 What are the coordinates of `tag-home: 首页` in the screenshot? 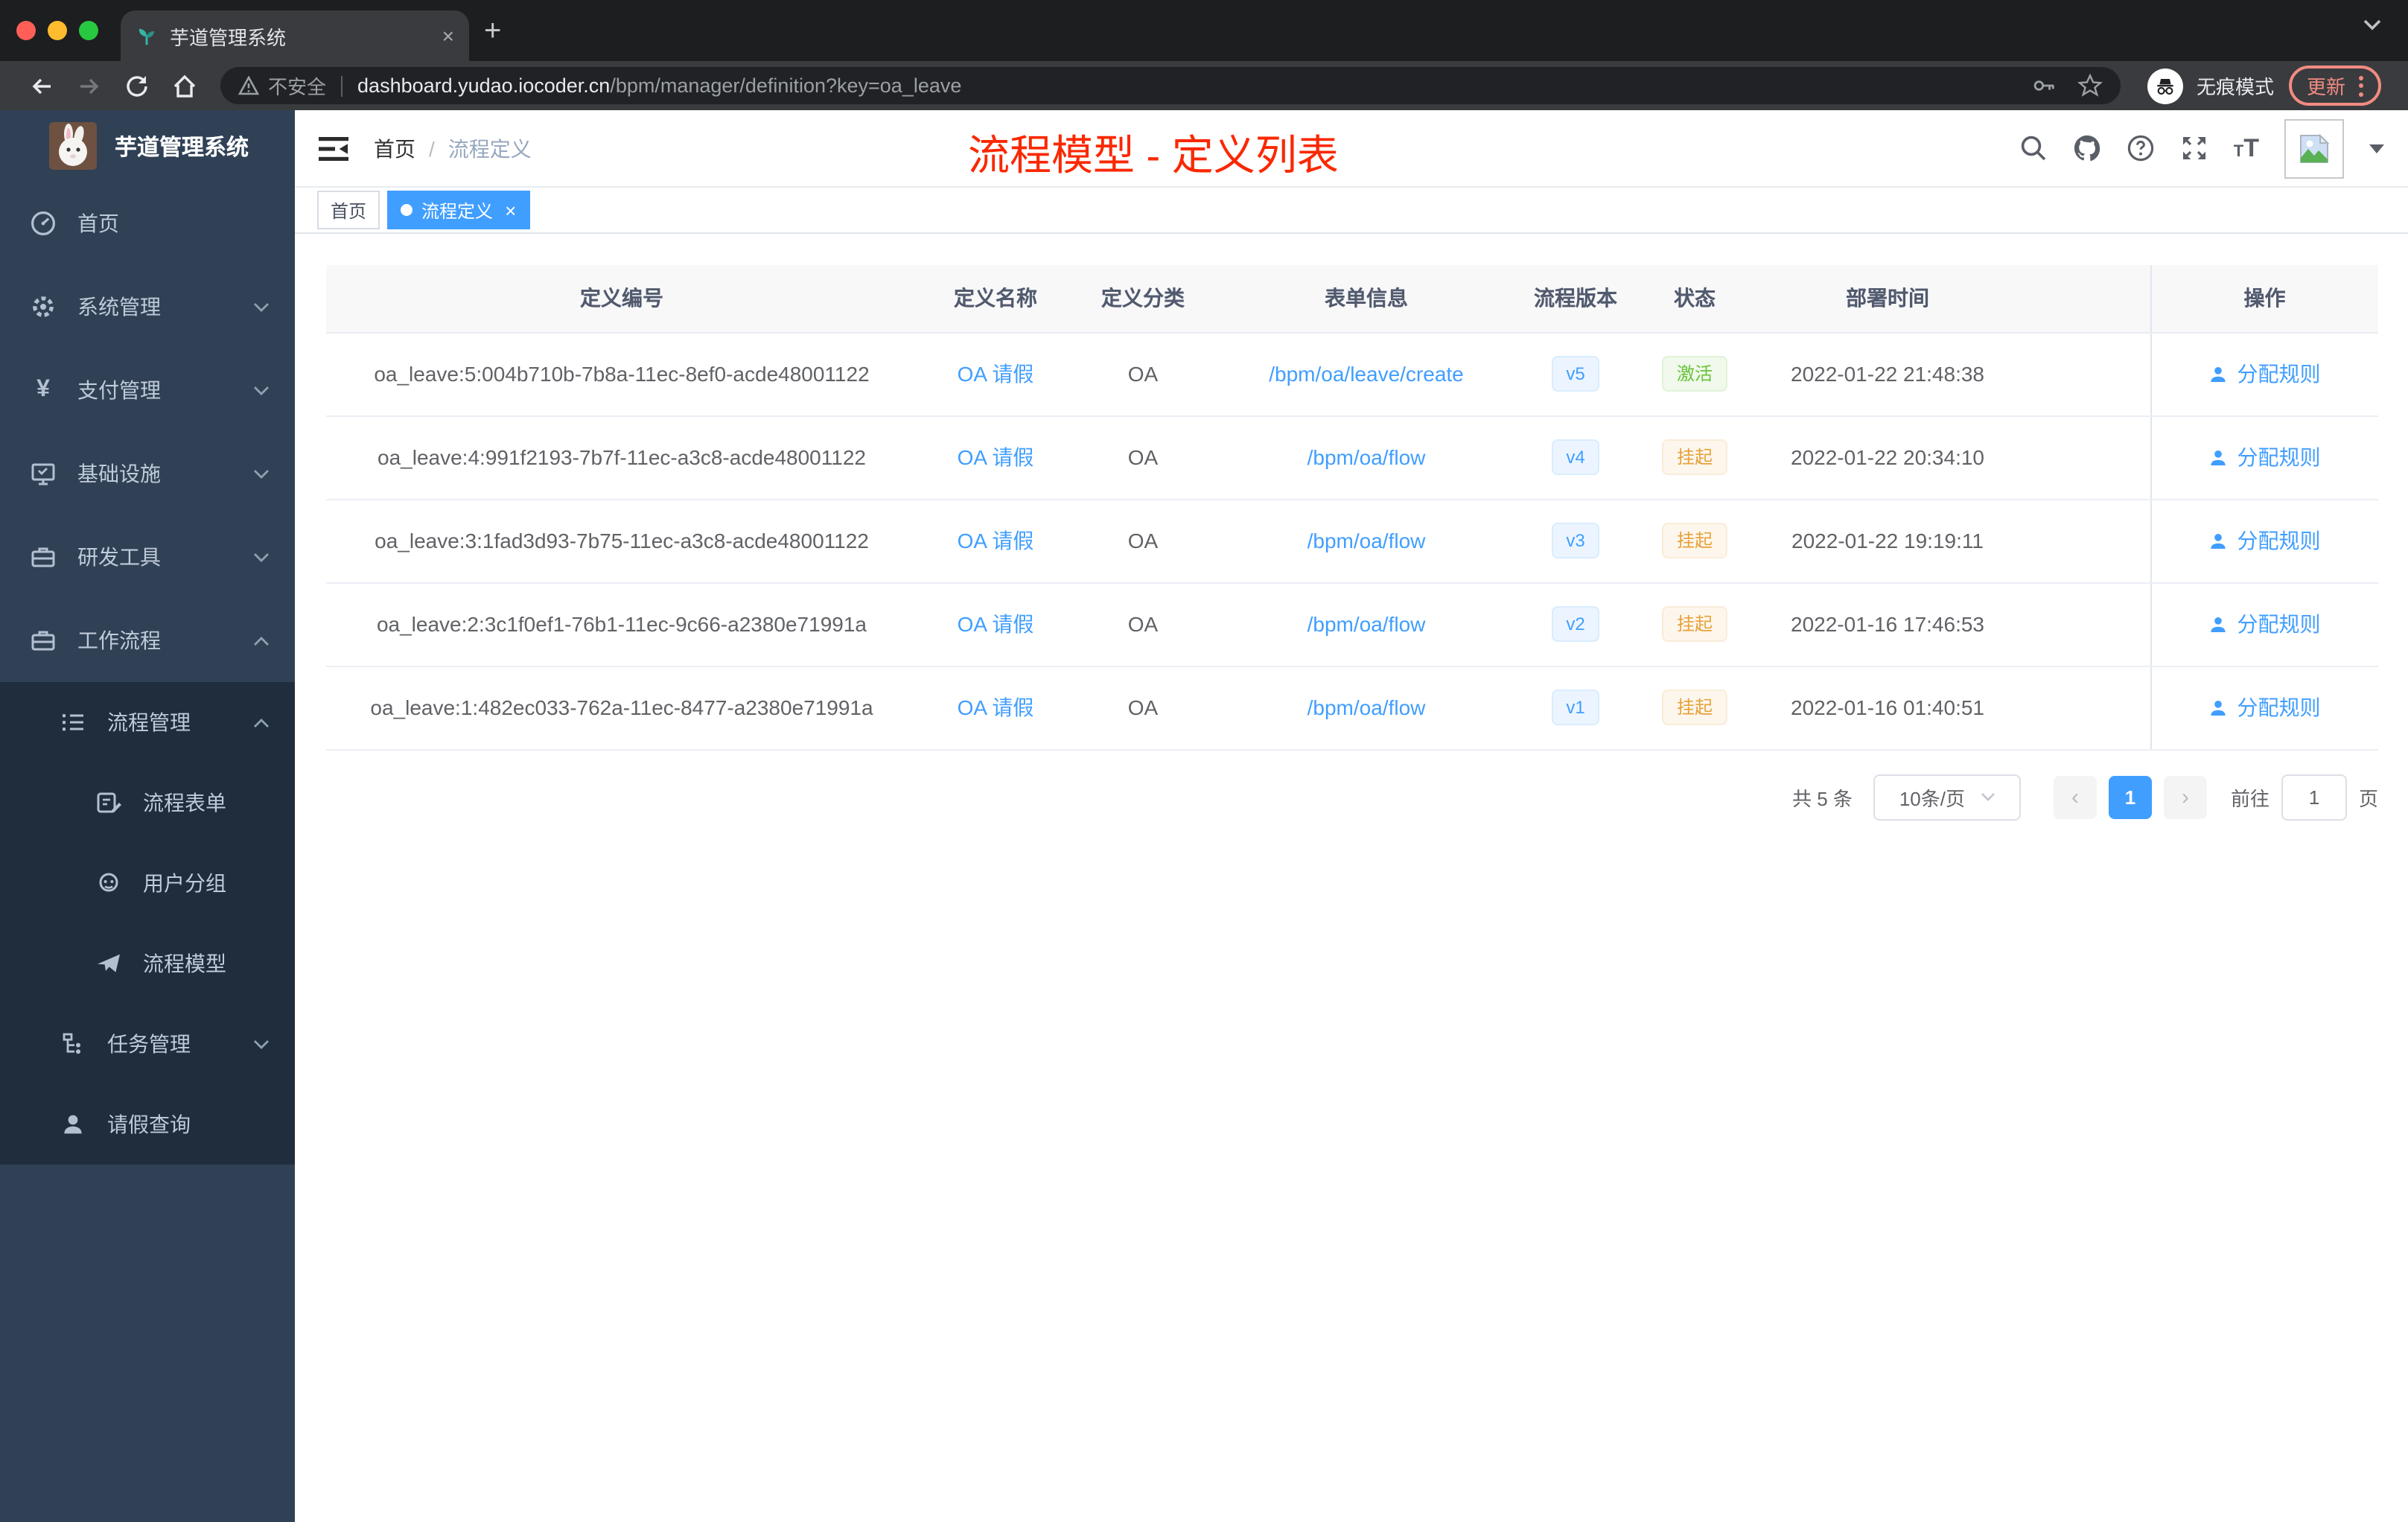 It's located at (348, 210).